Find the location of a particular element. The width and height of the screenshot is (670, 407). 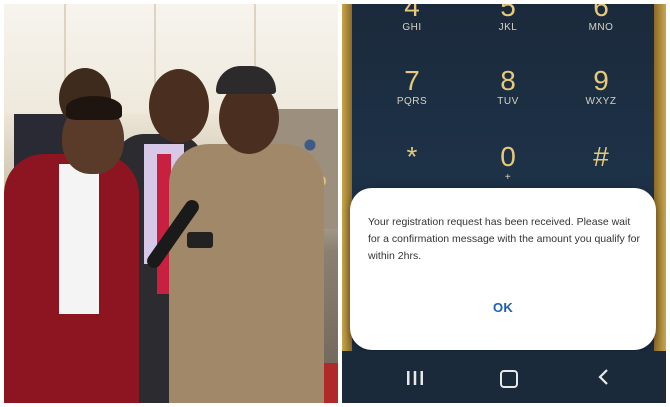

key-digit: 9 is located at coordinates (601, 80).